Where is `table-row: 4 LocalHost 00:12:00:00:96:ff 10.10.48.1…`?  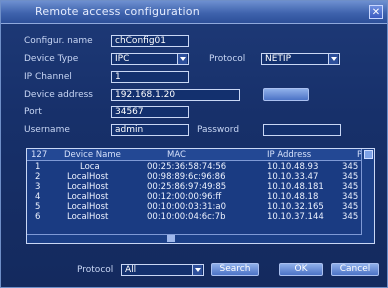
table-row: 4 LocalHost 00:12:00:00:96:ff 10.10.48.1… is located at coordinates (194, 197).